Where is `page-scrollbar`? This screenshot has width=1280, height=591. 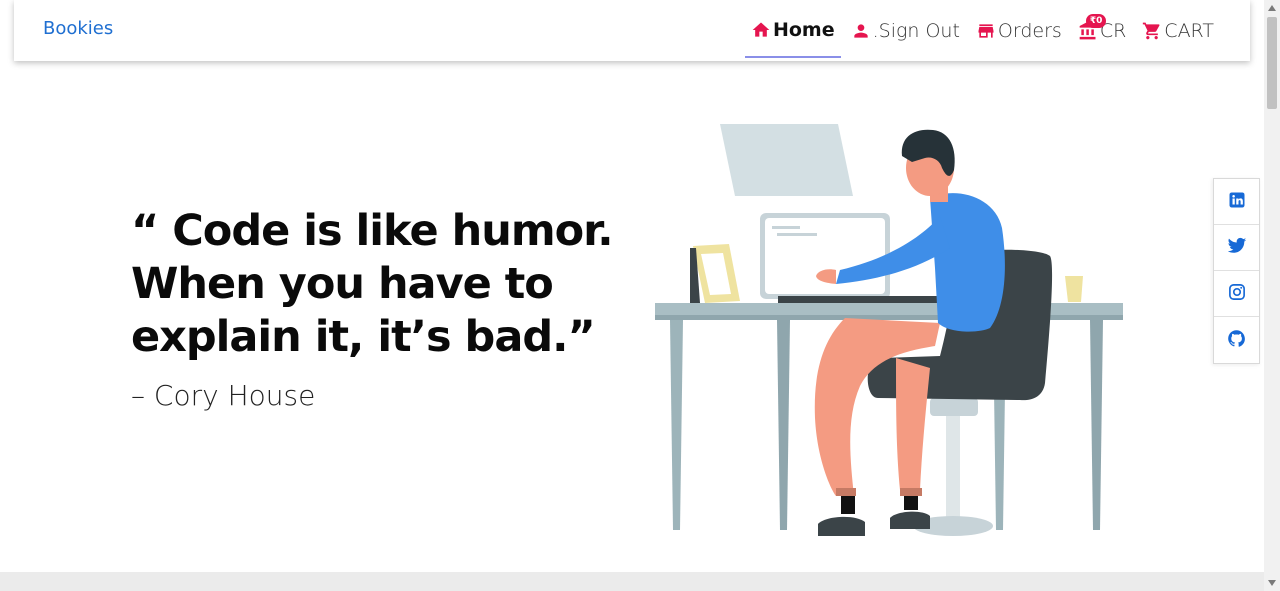 page-scrollbar is located at coordinates (1272, 295).